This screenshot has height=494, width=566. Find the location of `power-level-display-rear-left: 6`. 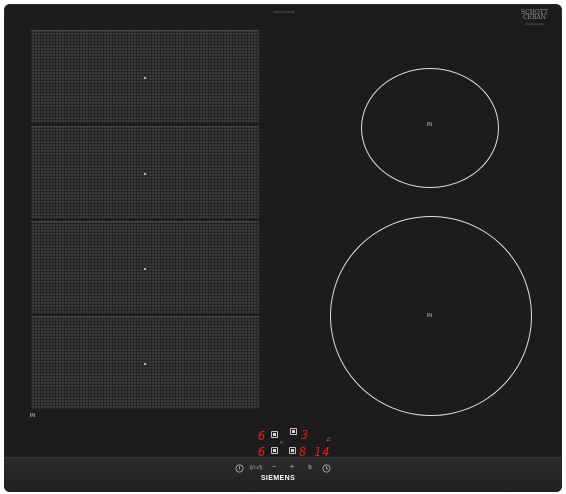

power-level-display-rear-left: 6 is located at coordinates (262, 436).